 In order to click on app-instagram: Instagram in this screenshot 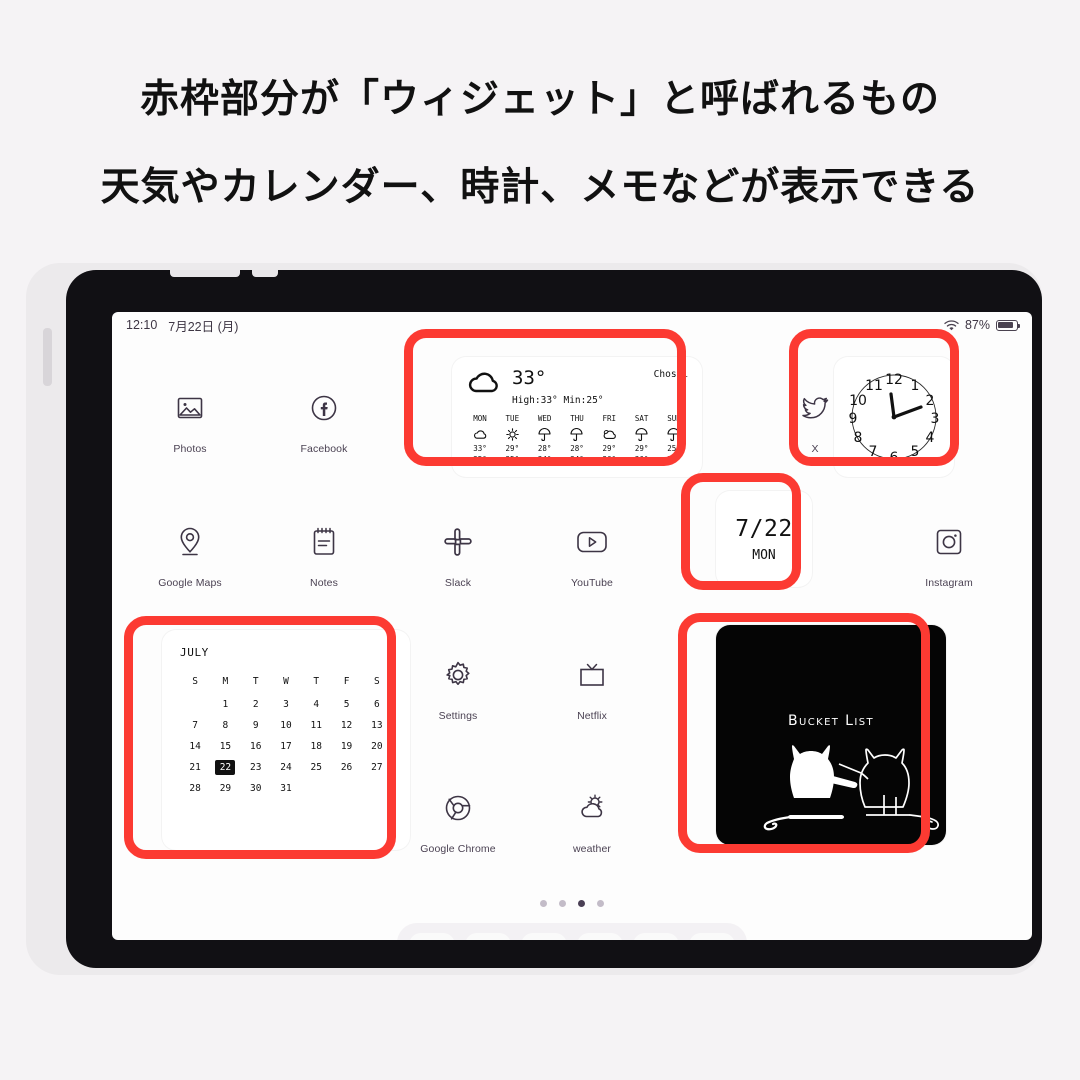, I will do `click(949, 554)`.